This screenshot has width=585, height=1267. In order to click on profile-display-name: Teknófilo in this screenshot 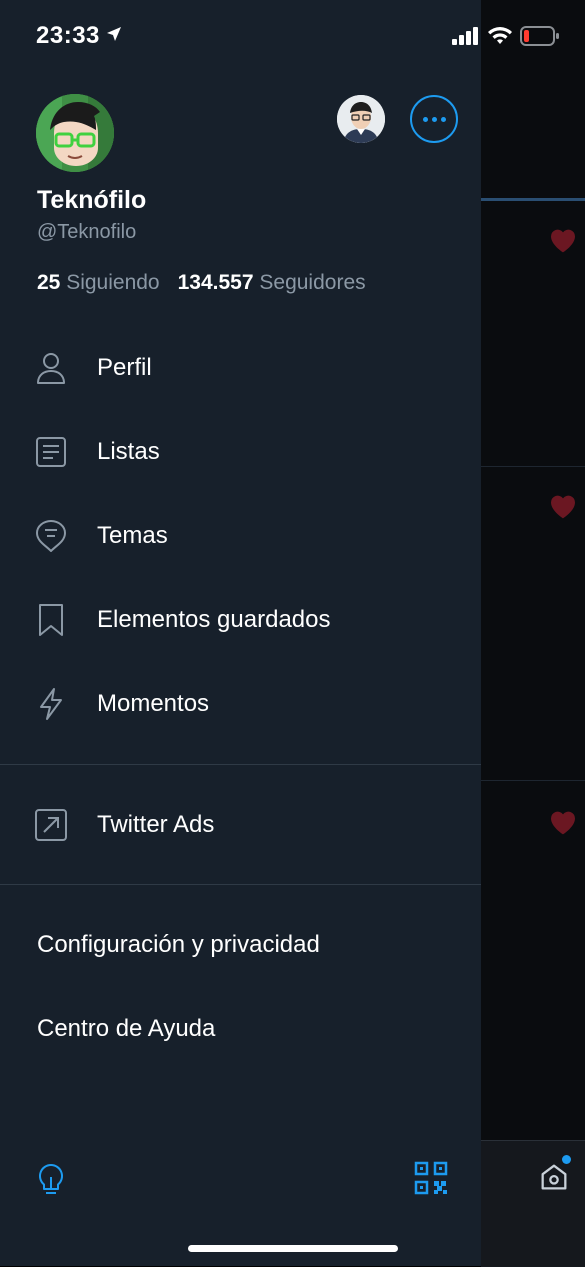, I will do `click(91, 200)`.